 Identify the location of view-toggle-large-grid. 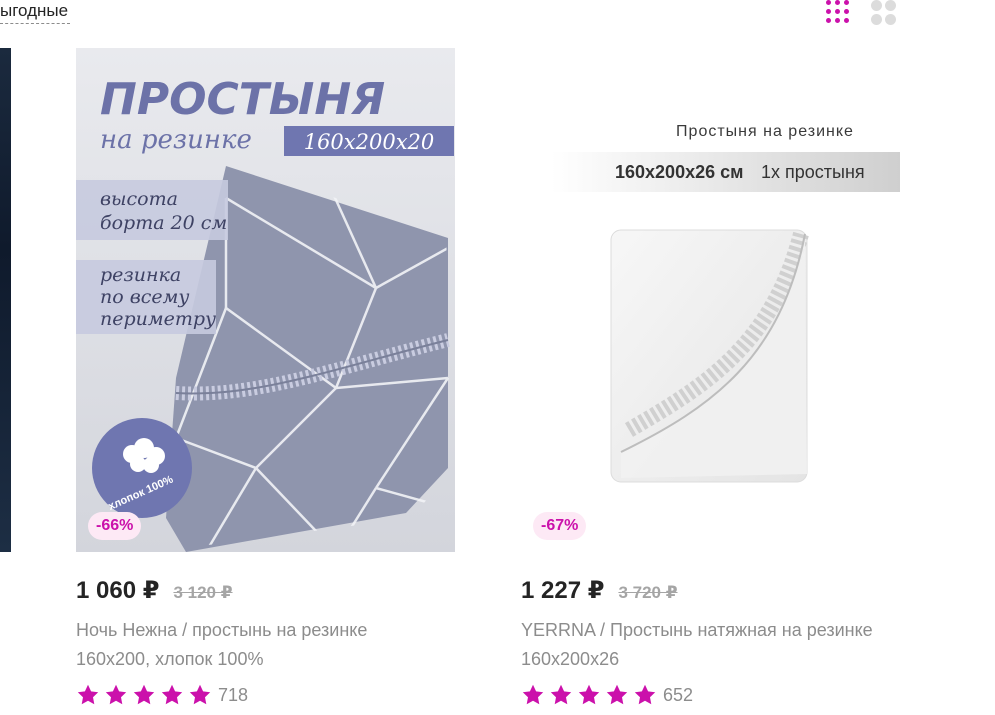
(885, 12).